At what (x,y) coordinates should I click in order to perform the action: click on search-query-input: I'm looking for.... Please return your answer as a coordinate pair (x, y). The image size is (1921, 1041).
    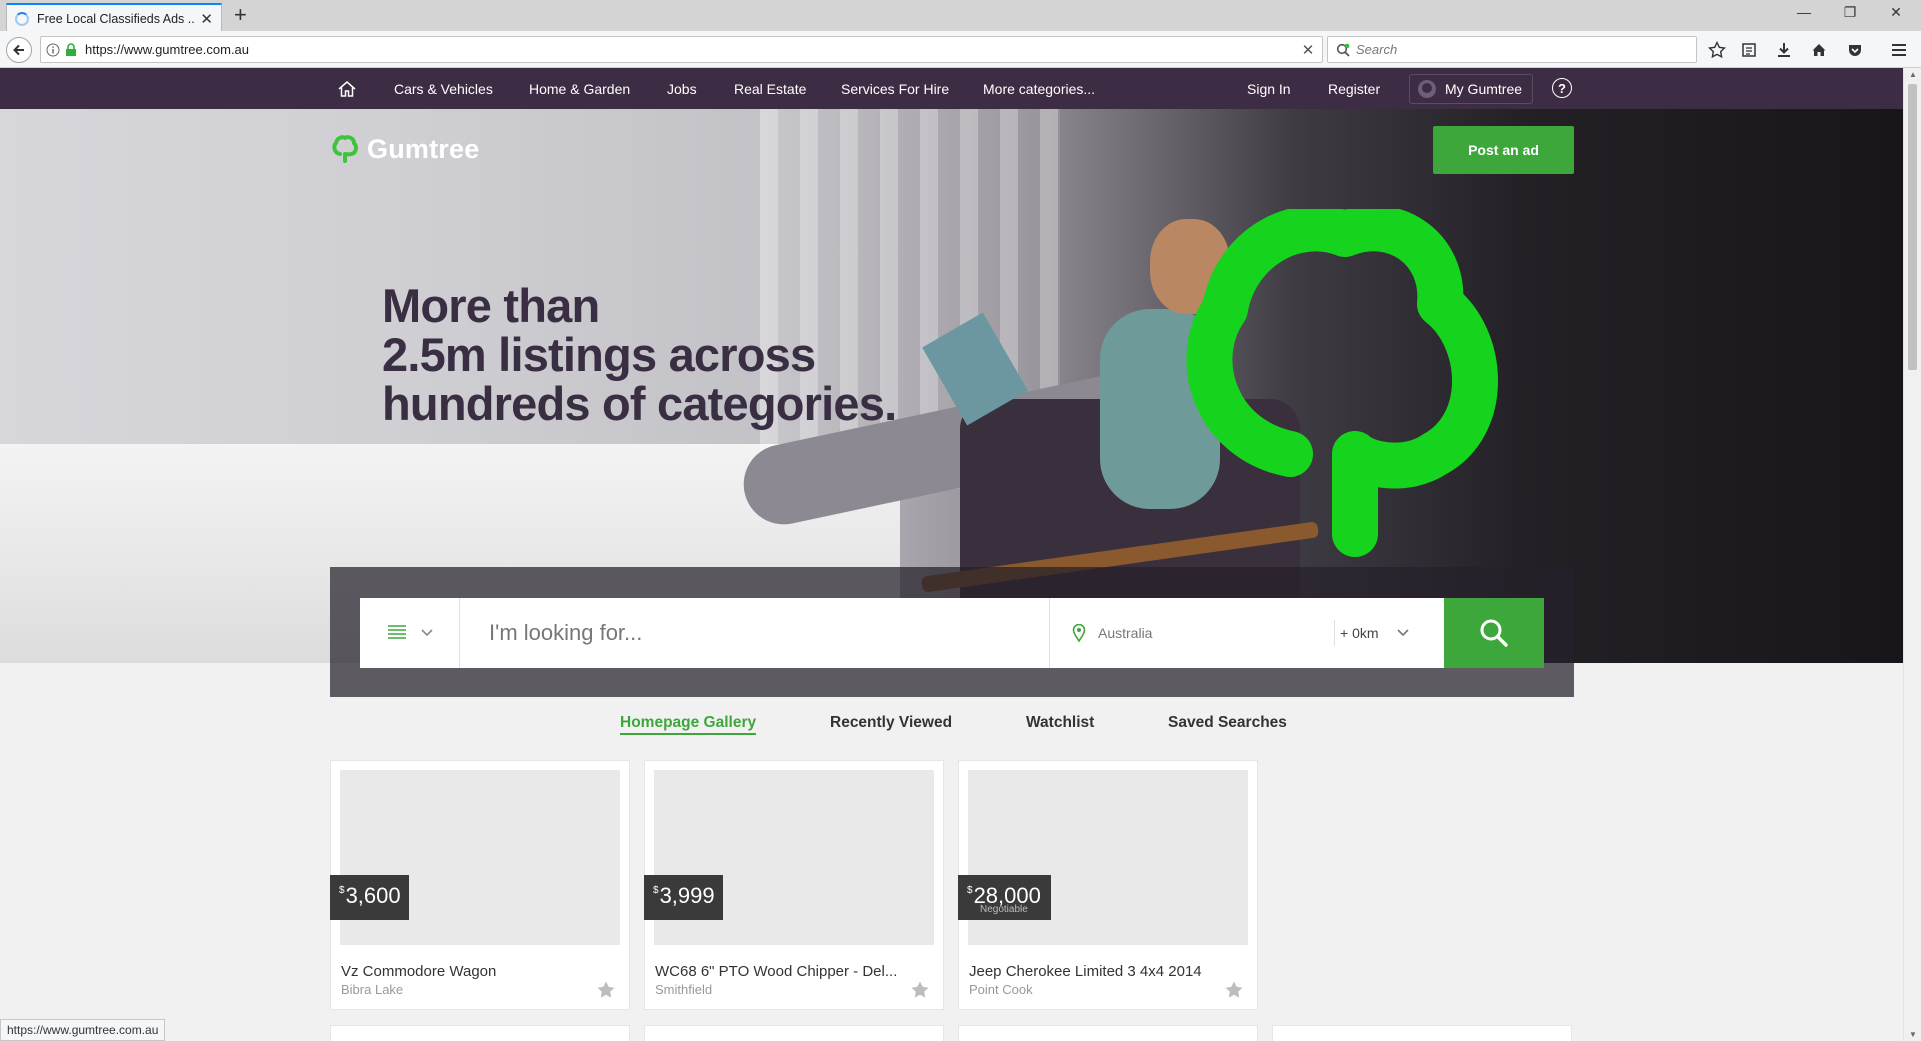
    Looking at the image, I should click on (755, 633).